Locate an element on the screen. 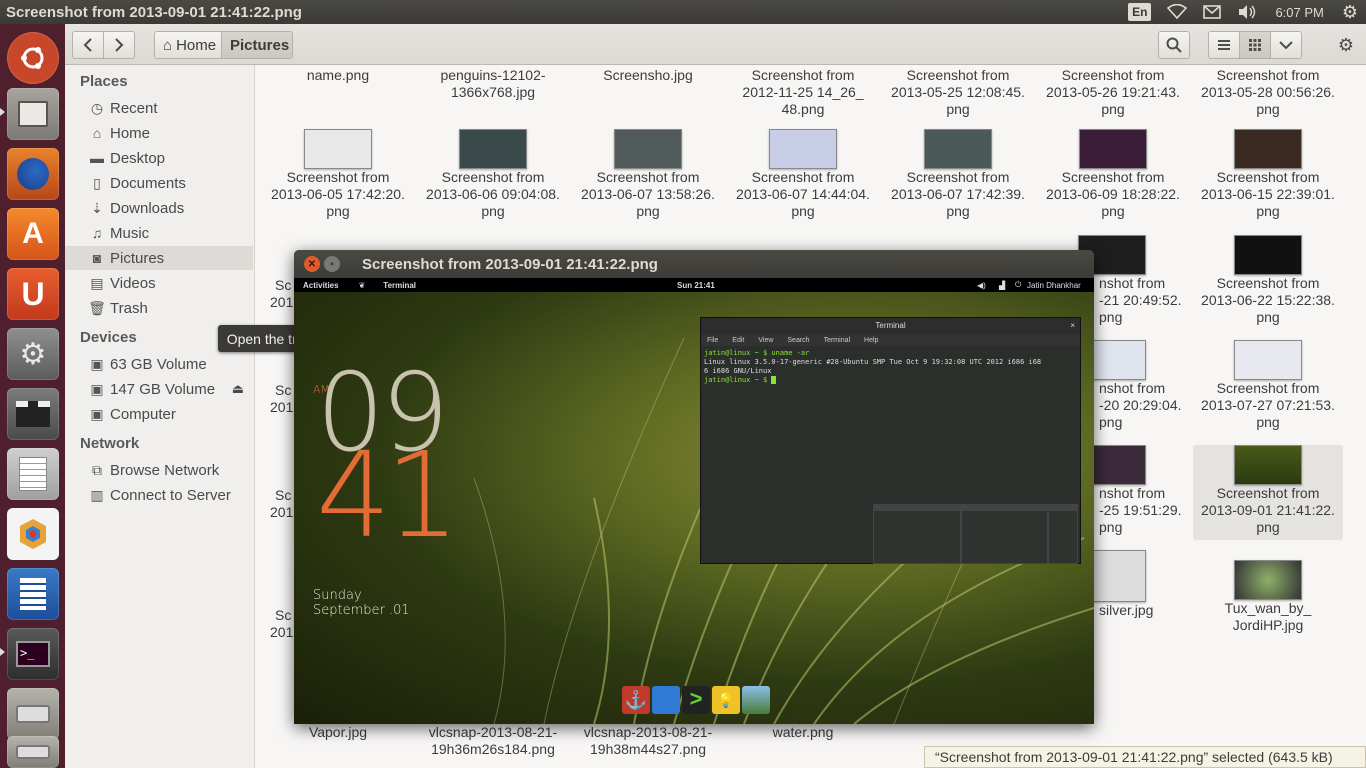 The image size is (1366, 768). file-item: Screenshot from 2013-06-05 17:42:20. png is located at coordinates (338, 174).